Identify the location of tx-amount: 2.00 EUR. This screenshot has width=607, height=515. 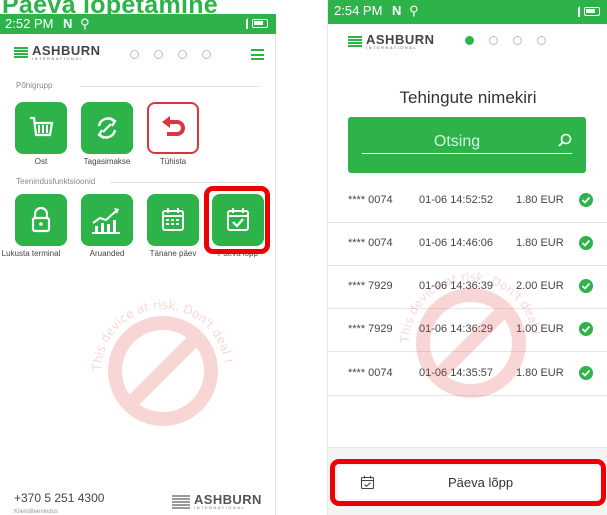
(540, 286).